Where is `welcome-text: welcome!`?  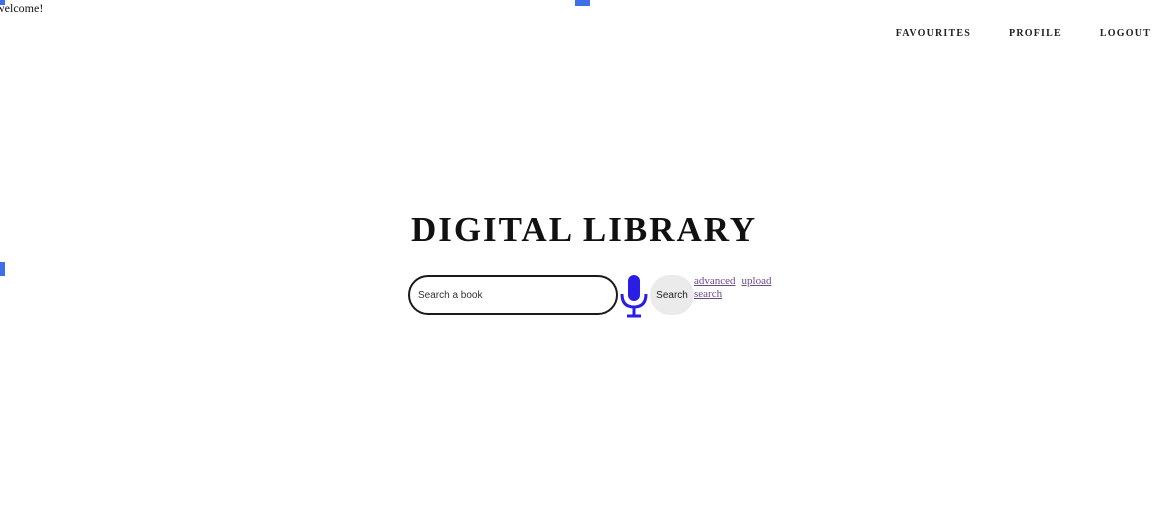
welcome-text: welcome! is located at coordinates (22, 8).